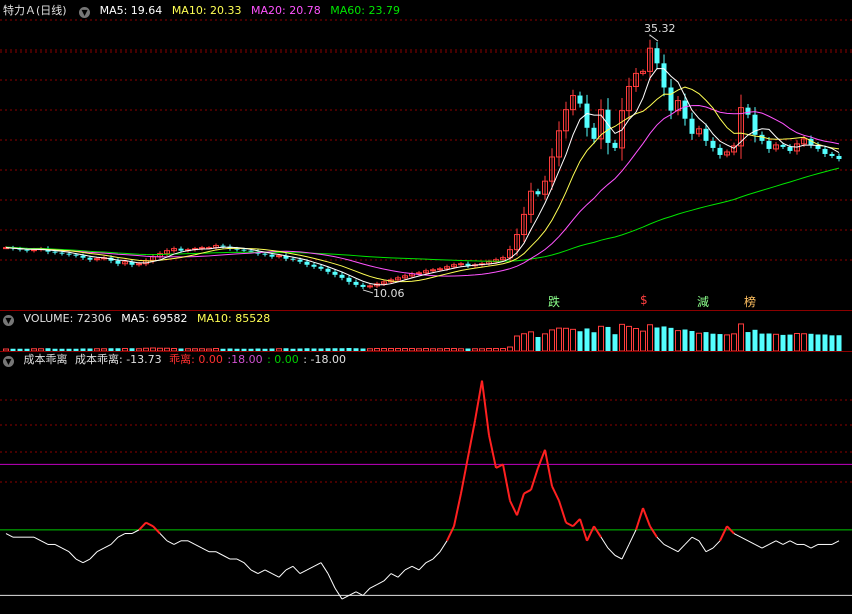 The height and width of the screenshot is (614, 852). I want to click on volume-chart, so click(426, 331).